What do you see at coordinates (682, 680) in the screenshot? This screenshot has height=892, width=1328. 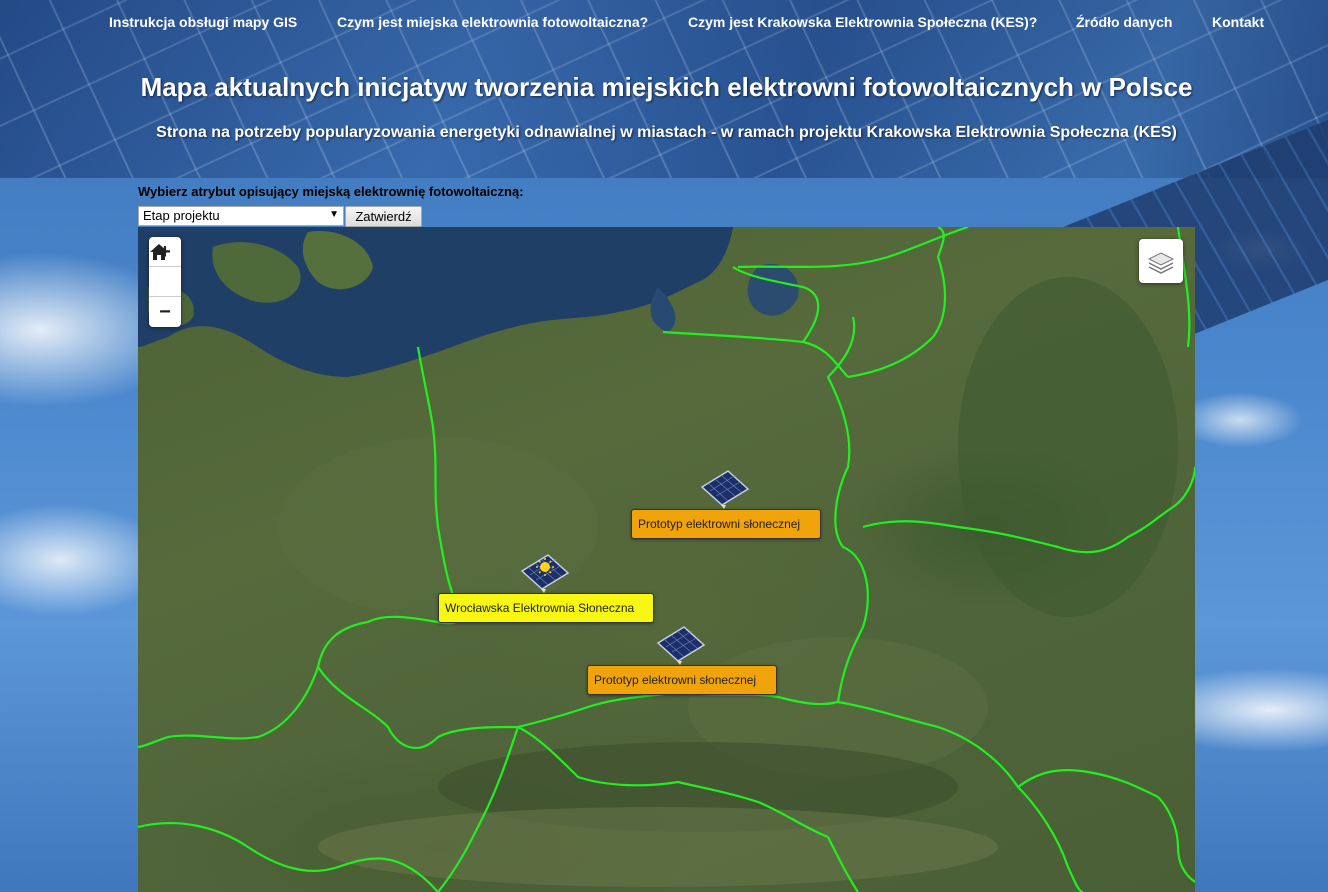 I see `marker-label-prototype-2: Prototyp elektrowni słonecznej` at bounding box center [682, 680].